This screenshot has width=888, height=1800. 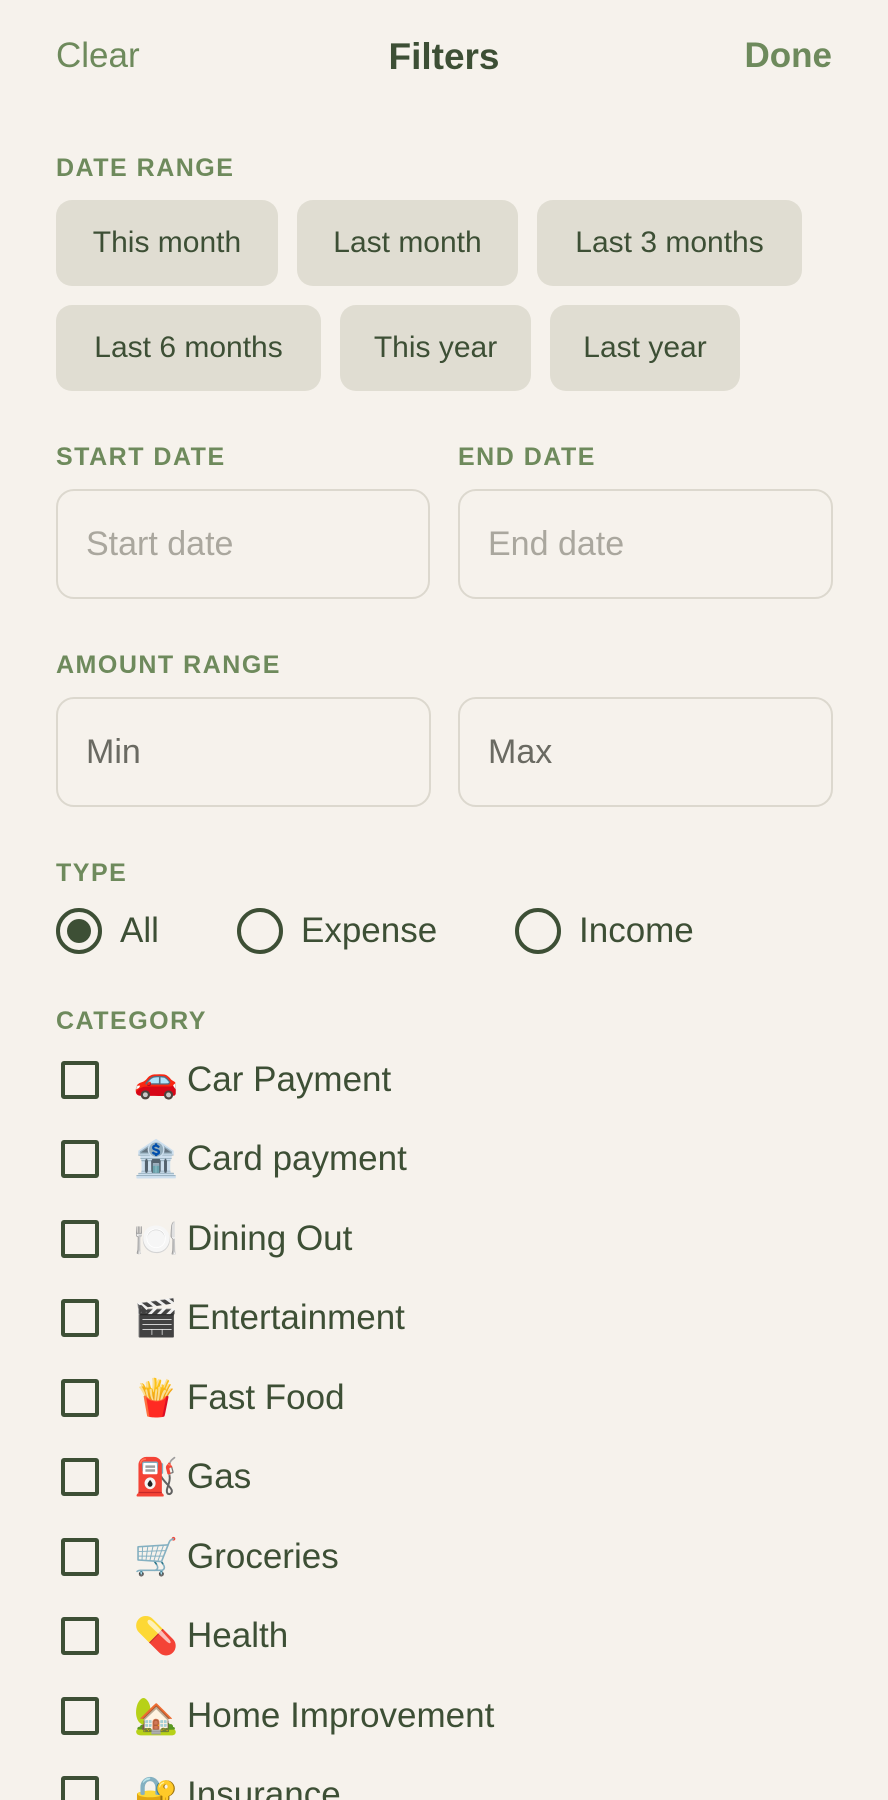 I want to click on category-name: Dining Out, so click(x=270, y=1238).